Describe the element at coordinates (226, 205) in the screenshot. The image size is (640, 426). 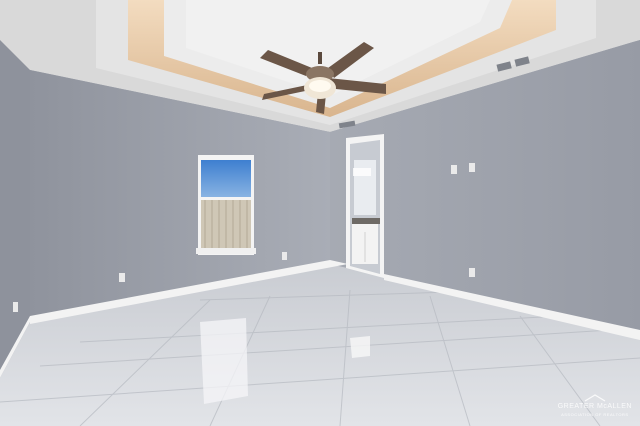
I see `window-icon` at that location.